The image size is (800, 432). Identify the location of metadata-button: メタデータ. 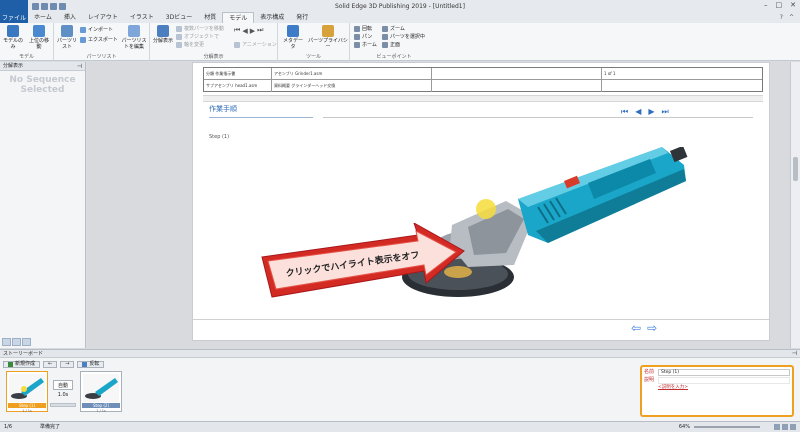
(293, 37).